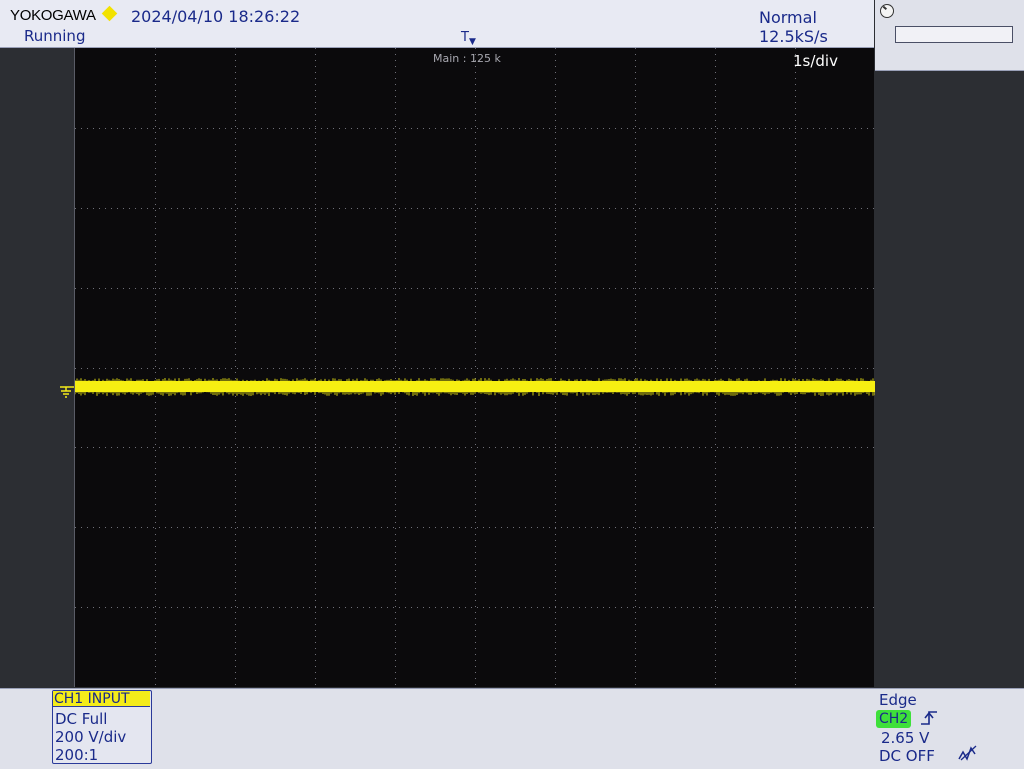 The height and width of the screenshot is (769, 1024). I want to click on hf-reject-icon, so click(967, 753).